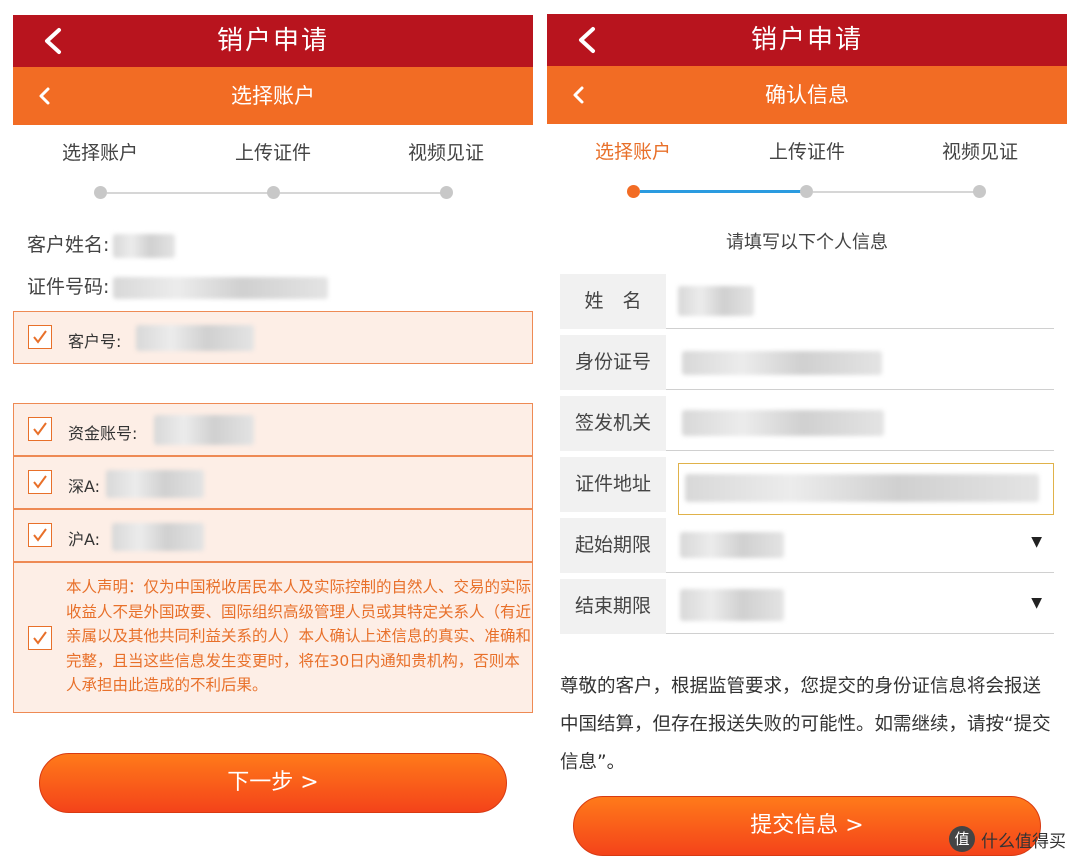 Image resolution: width=1080 pixels, height=864 pixels. Describe the element at coordinates (1023, 841) in the screenshot. I see `watermark-text: 什么值得买` at that location.